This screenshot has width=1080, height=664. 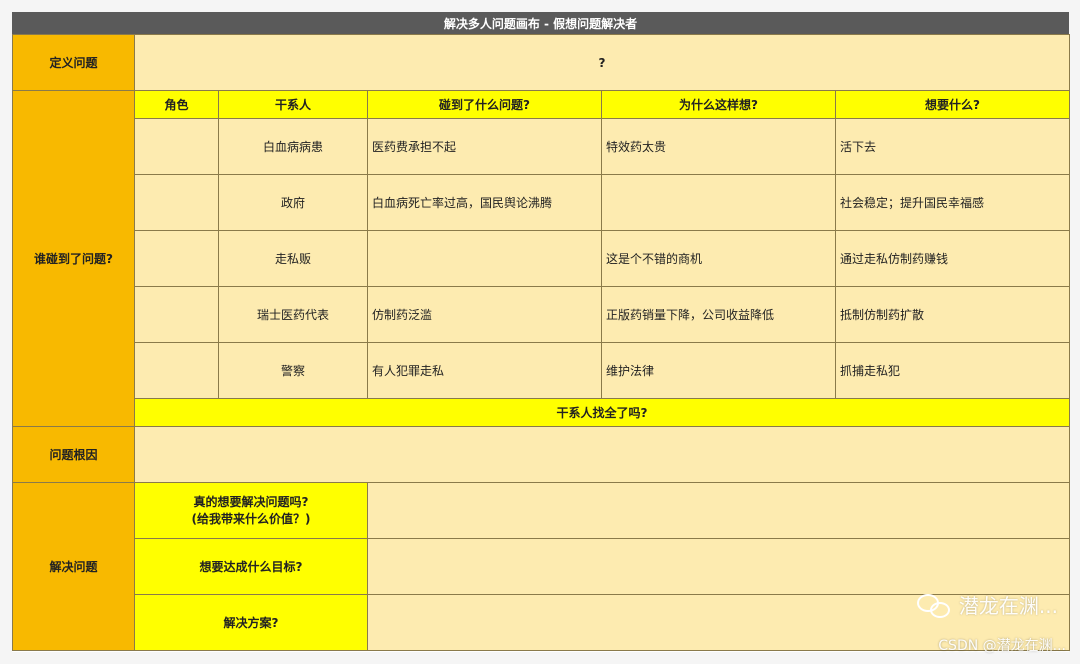 I want to click on root-cause-label: 问题根因, so click(x=73, y=454).